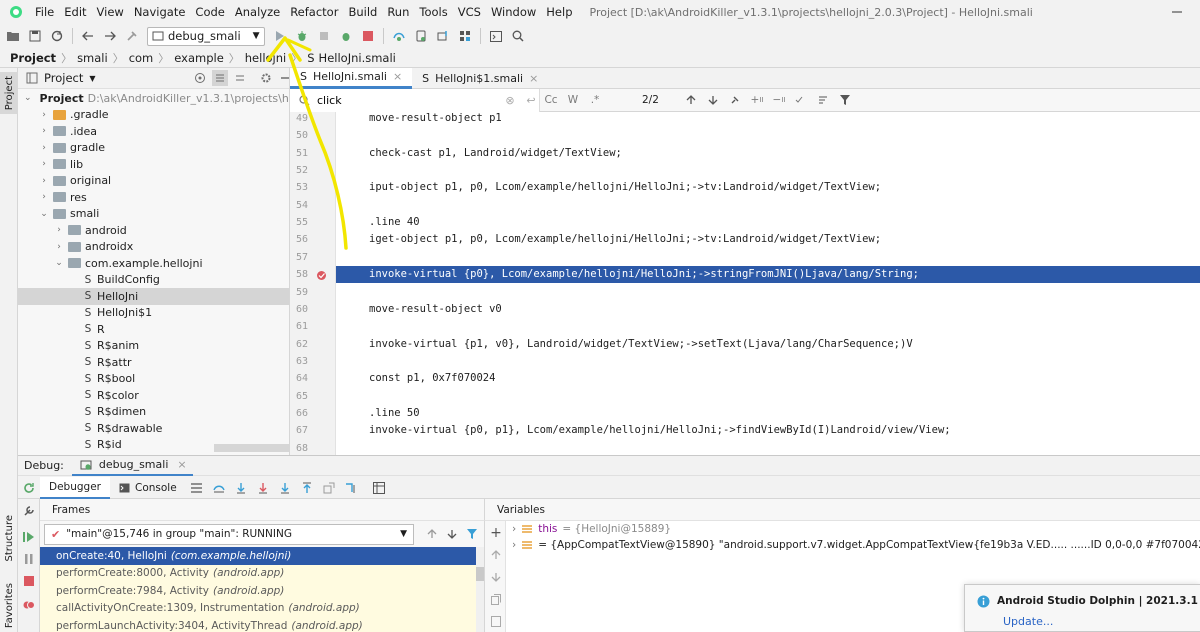 Image resolution: width=1200 pixels, height=632 pixels. Describe the element at coordinates (573, 100) in the screenshot. I see `whole-words-button: W` at that location.